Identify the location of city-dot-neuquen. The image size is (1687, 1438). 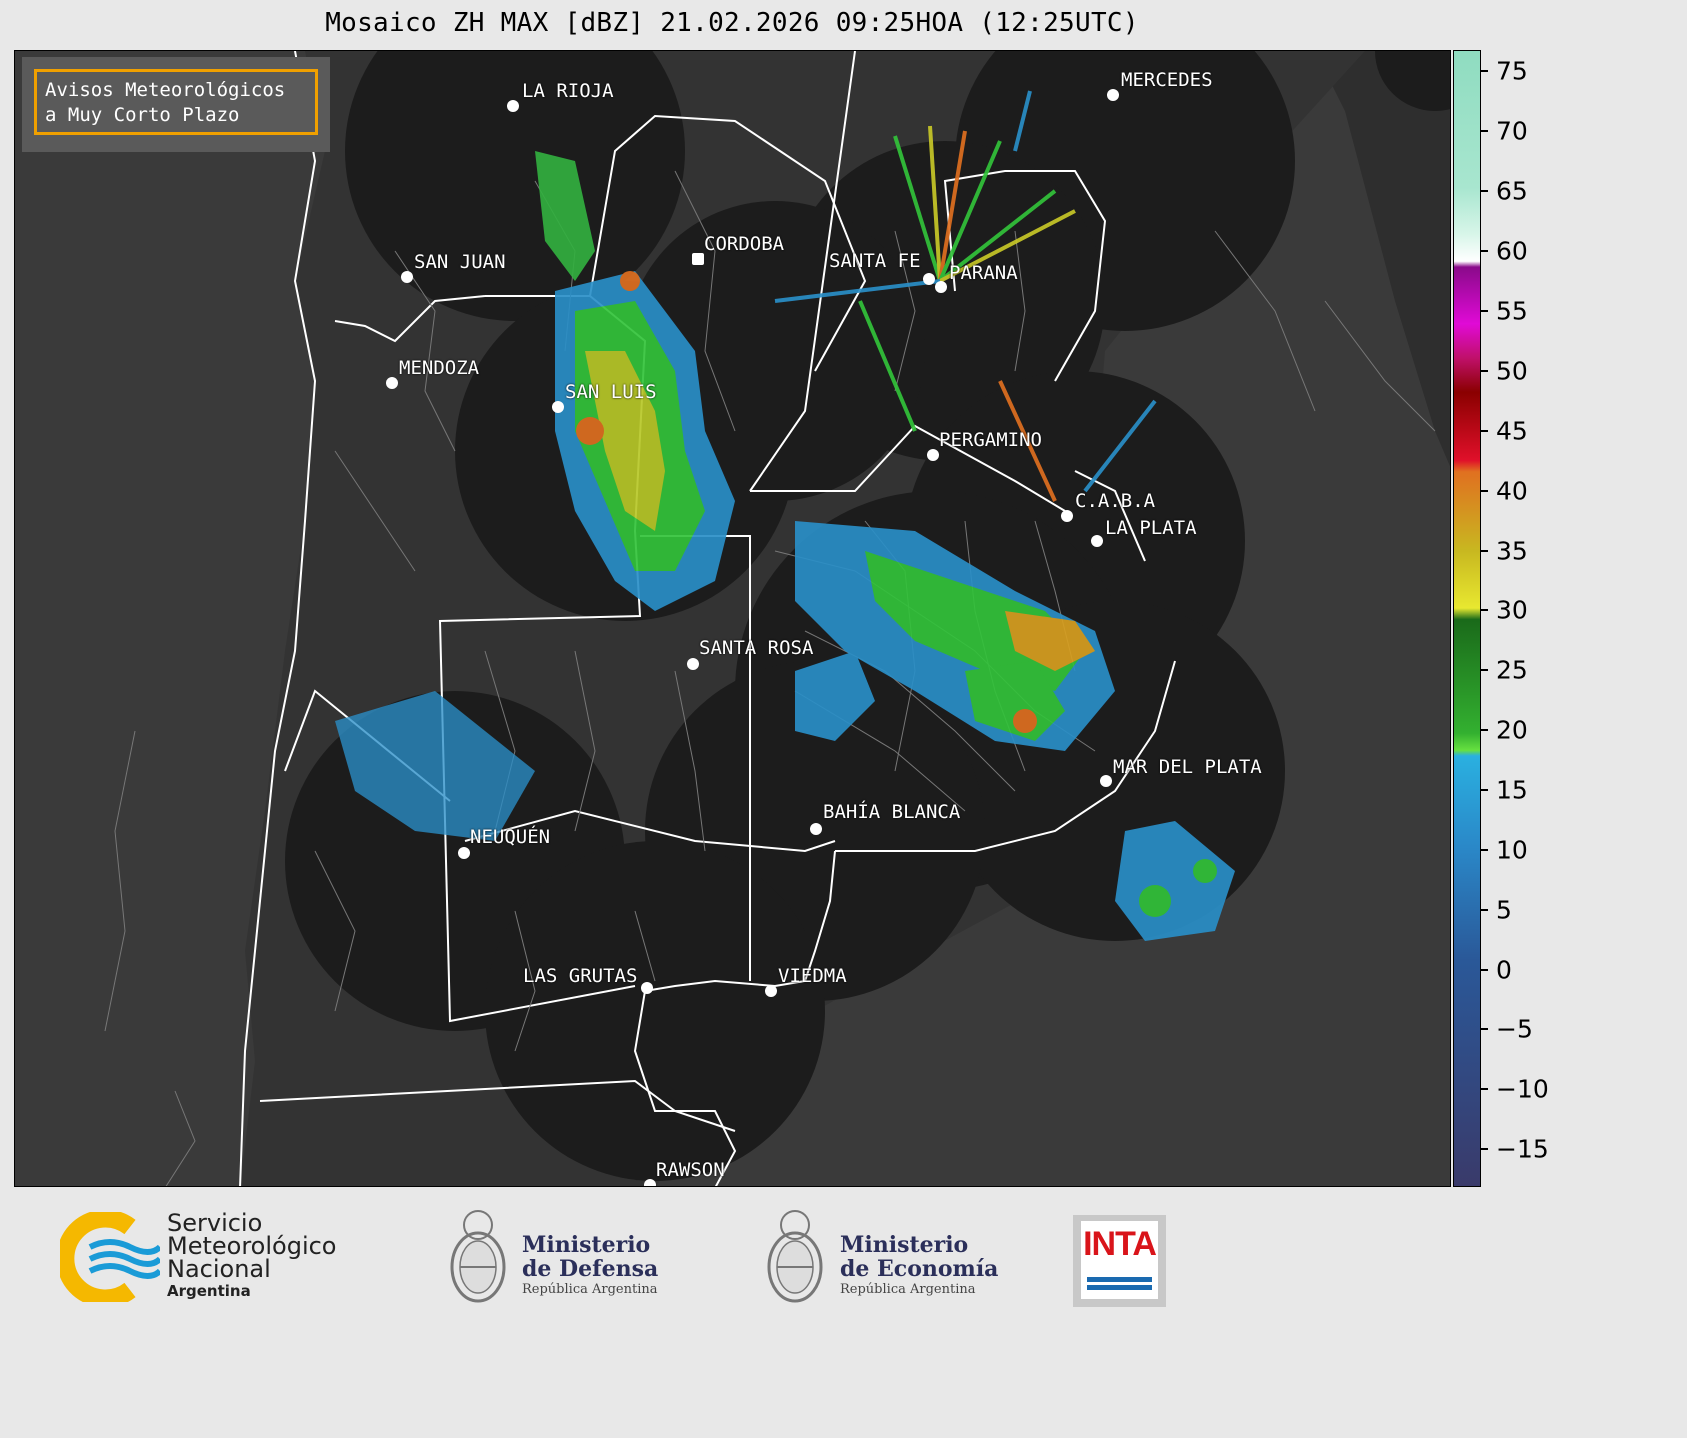
(464, 853).